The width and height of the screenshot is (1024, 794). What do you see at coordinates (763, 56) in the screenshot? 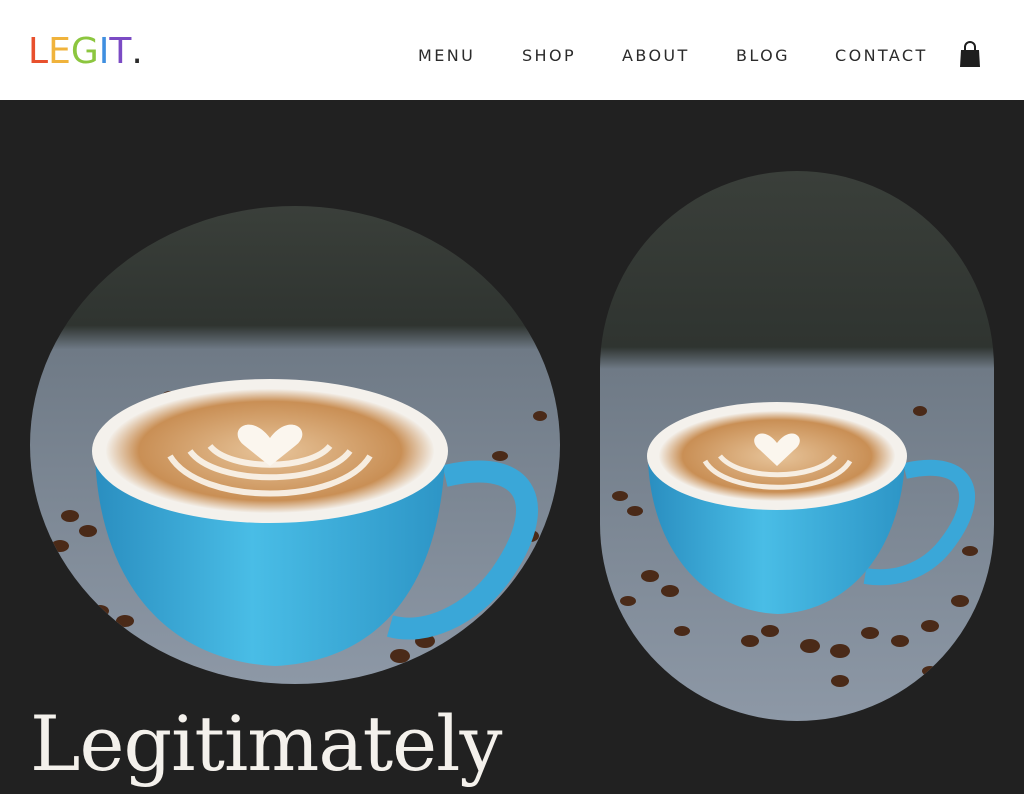
I see `nav-item-blog: BLOG` at bounding box center [763, 56].